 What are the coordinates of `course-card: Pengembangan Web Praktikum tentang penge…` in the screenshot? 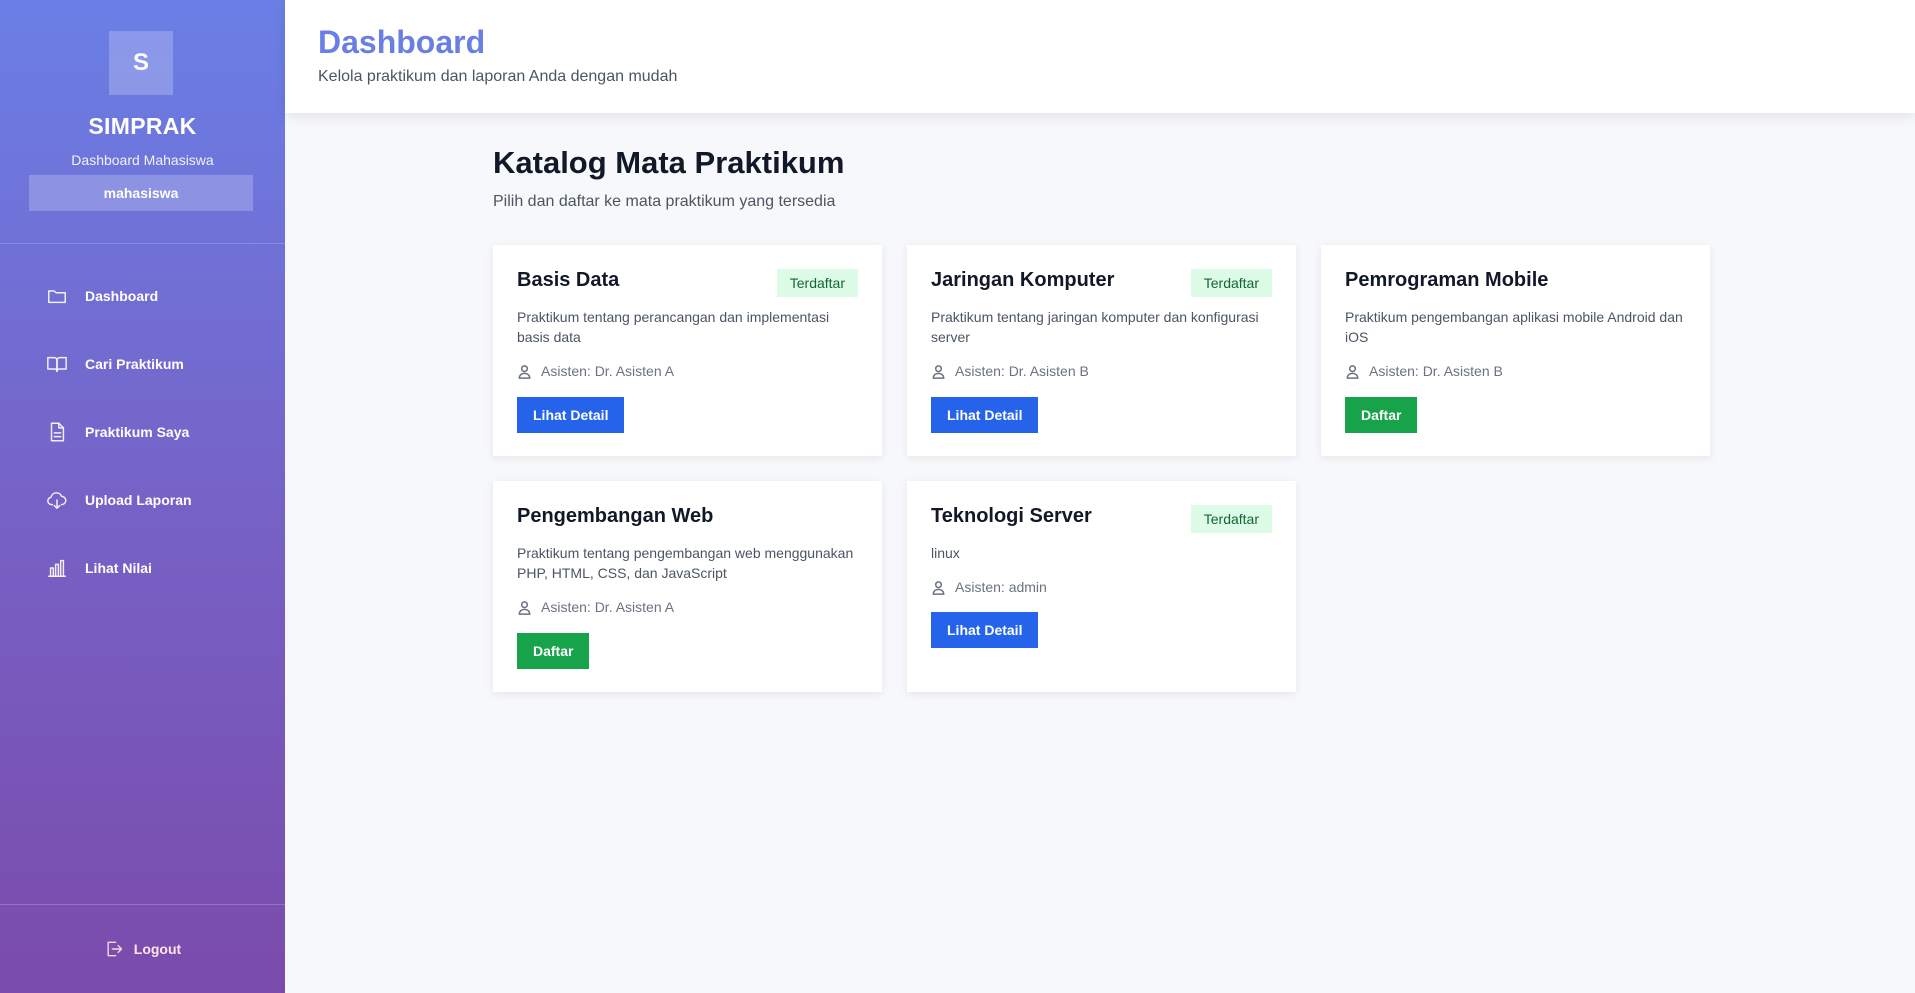 It's located at (687, 586).